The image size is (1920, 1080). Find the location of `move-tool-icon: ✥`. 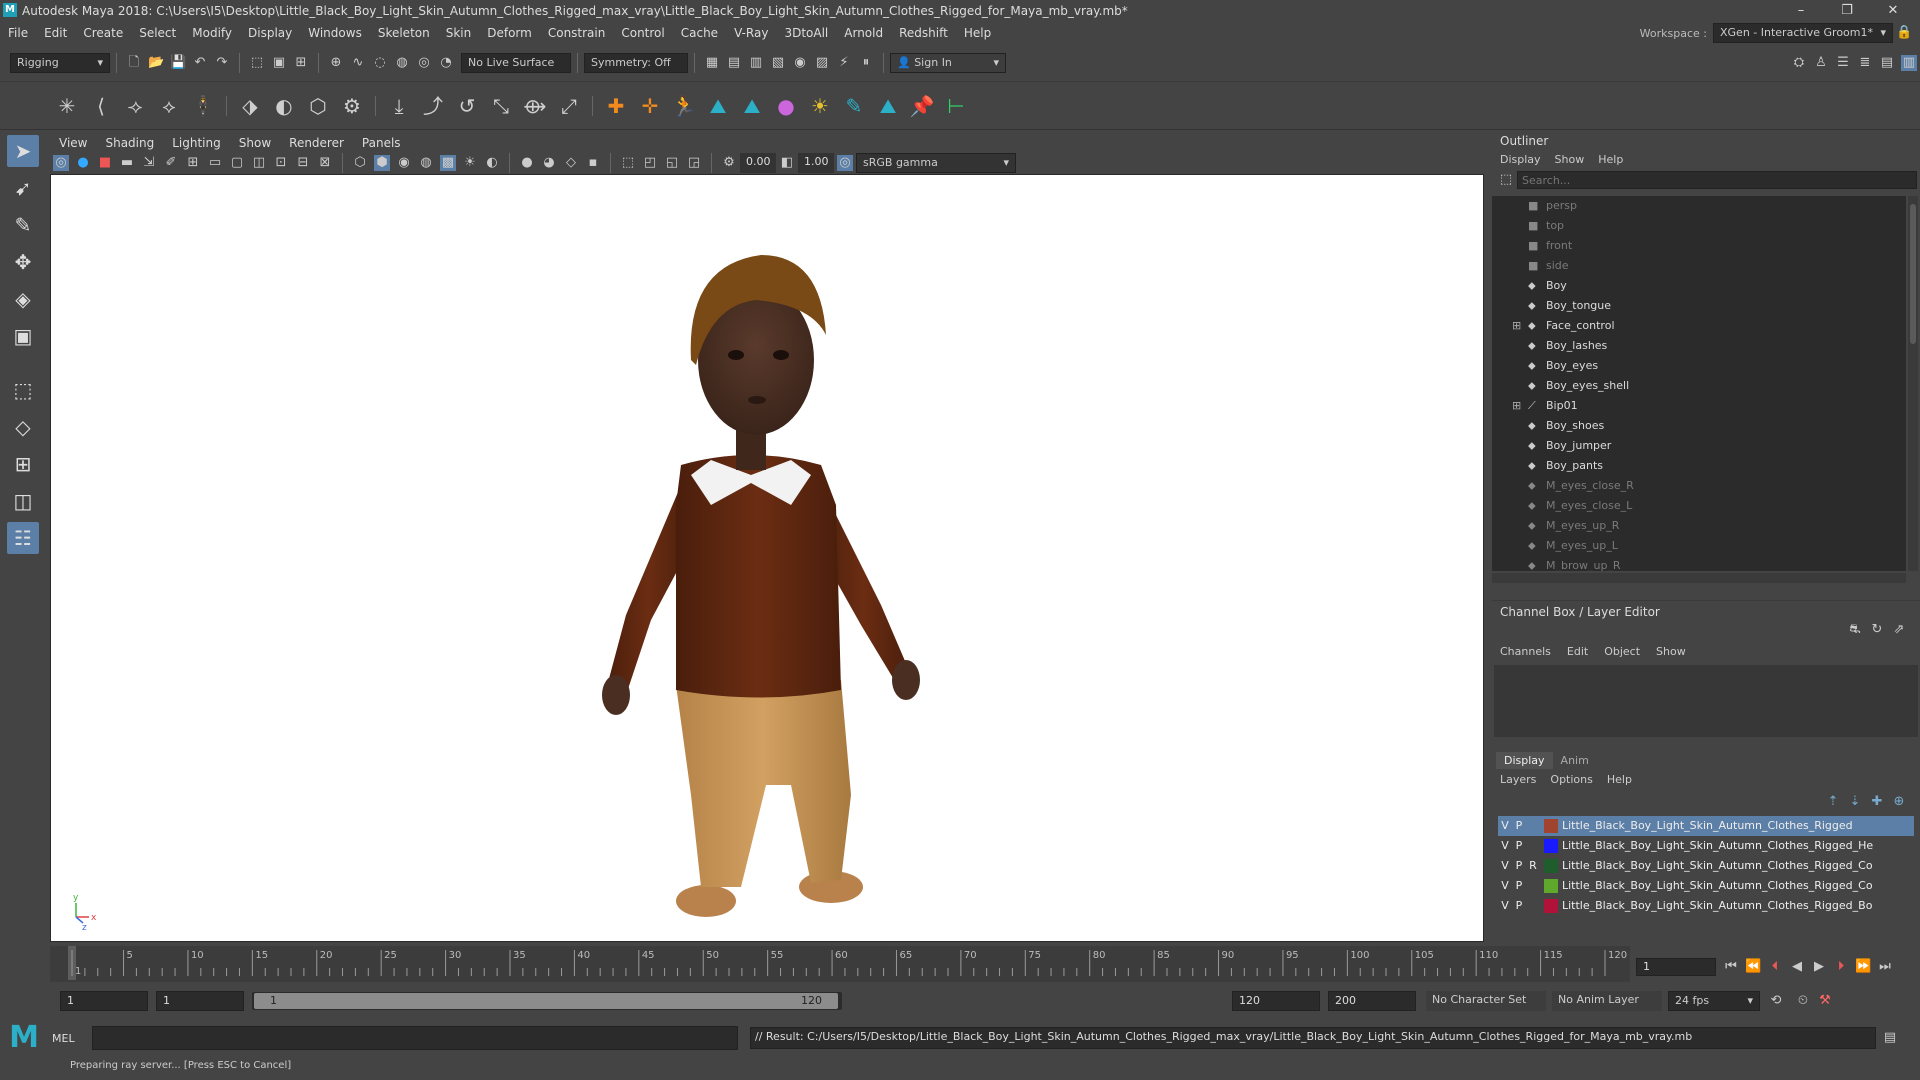

move-tool-icon: ✥ is located at coordinates (23, 262).